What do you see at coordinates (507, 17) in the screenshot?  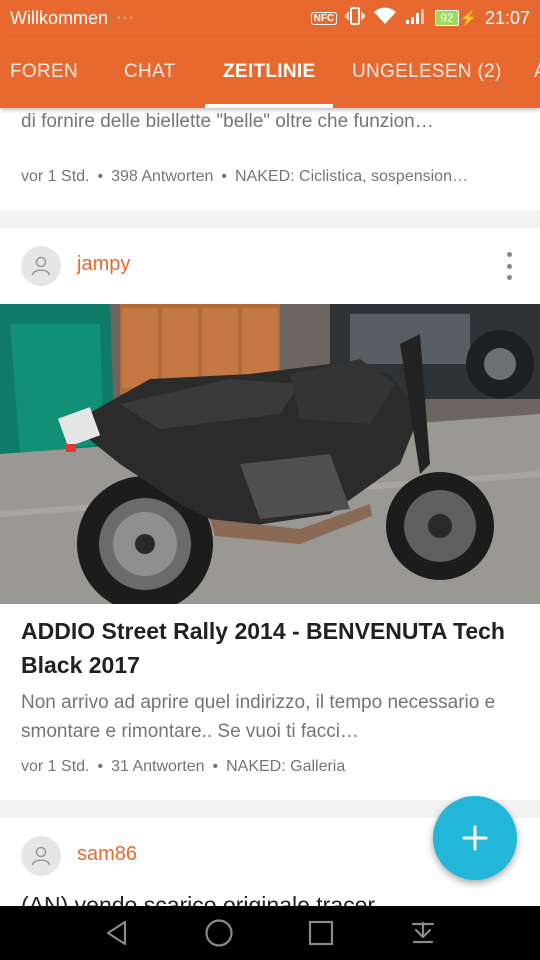 I see `status-time: 21:07` at bounding box center [507, 17].